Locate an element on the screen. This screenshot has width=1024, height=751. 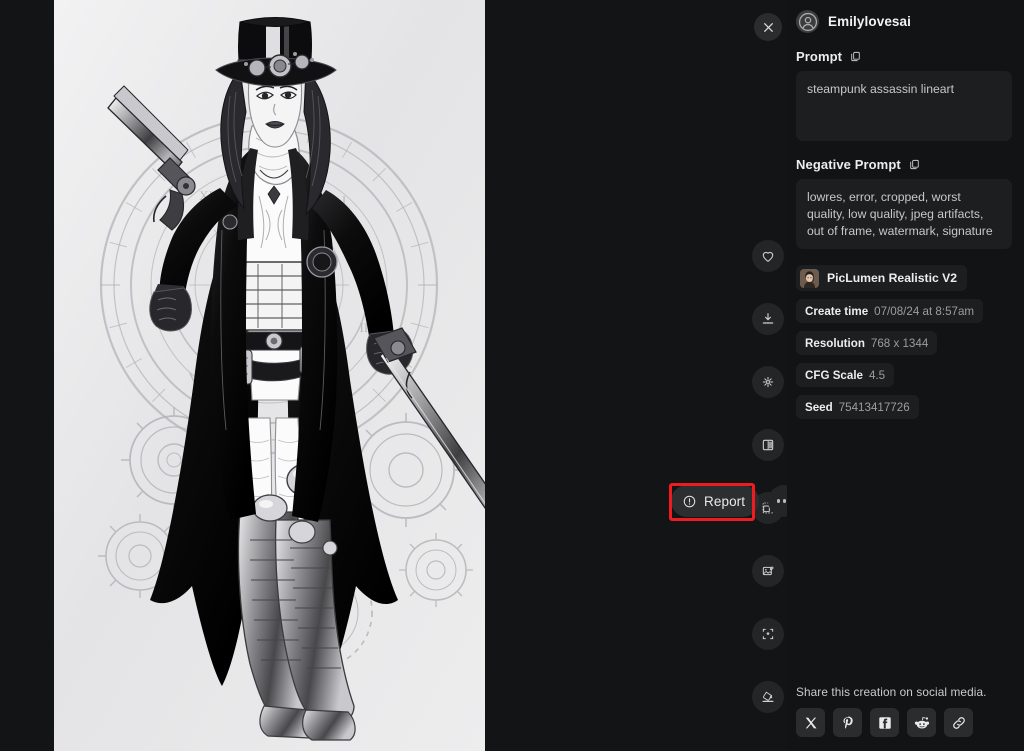
facebook-icon is located at coordinates (884, 722).